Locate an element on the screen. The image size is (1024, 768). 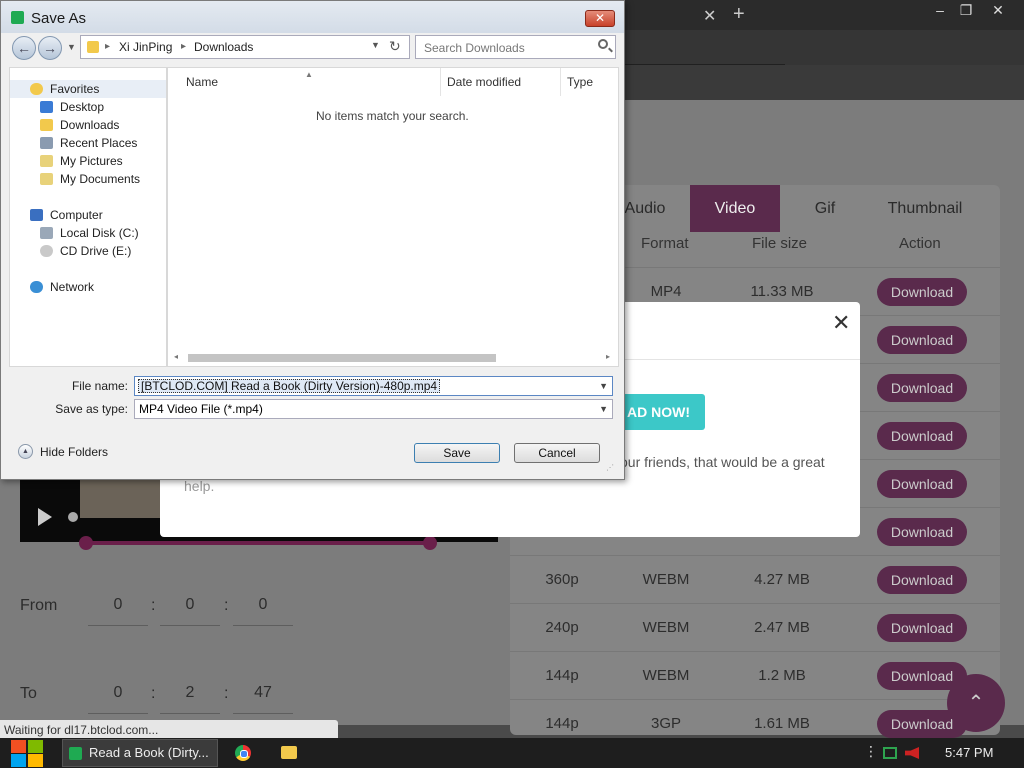
nav-my-pictures: My Pictures is located at coordinates (88, 161).